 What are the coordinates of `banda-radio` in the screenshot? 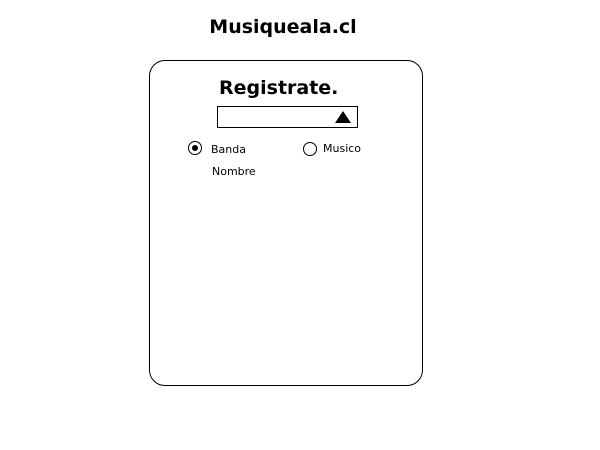 It's located at (195, 148).